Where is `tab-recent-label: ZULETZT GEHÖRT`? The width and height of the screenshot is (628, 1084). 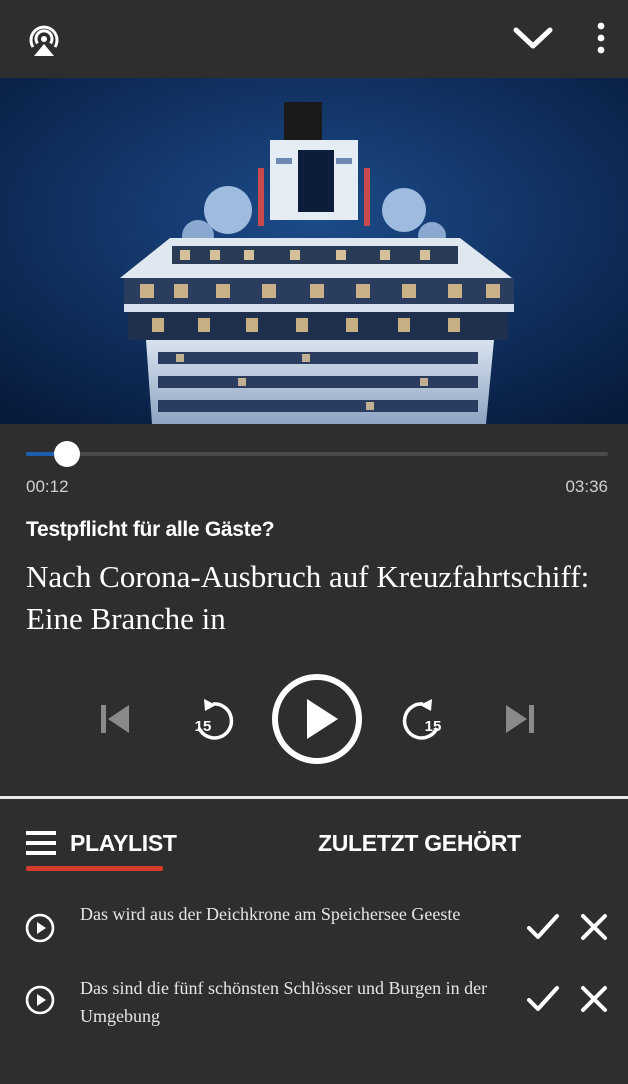 tab-recent-label: ZULETZT GEHÖRT is located at coordinates (419, 843).